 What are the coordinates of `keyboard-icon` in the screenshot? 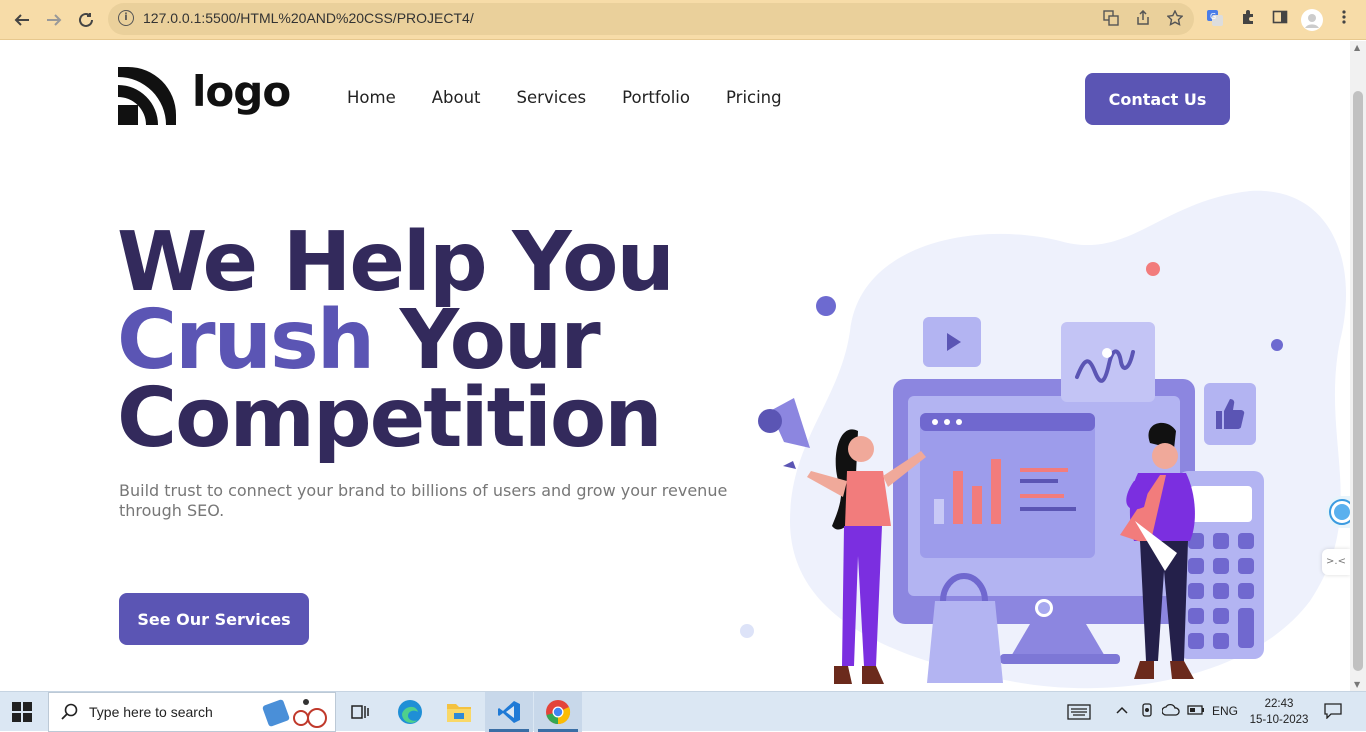 It's located at (1079, 713).